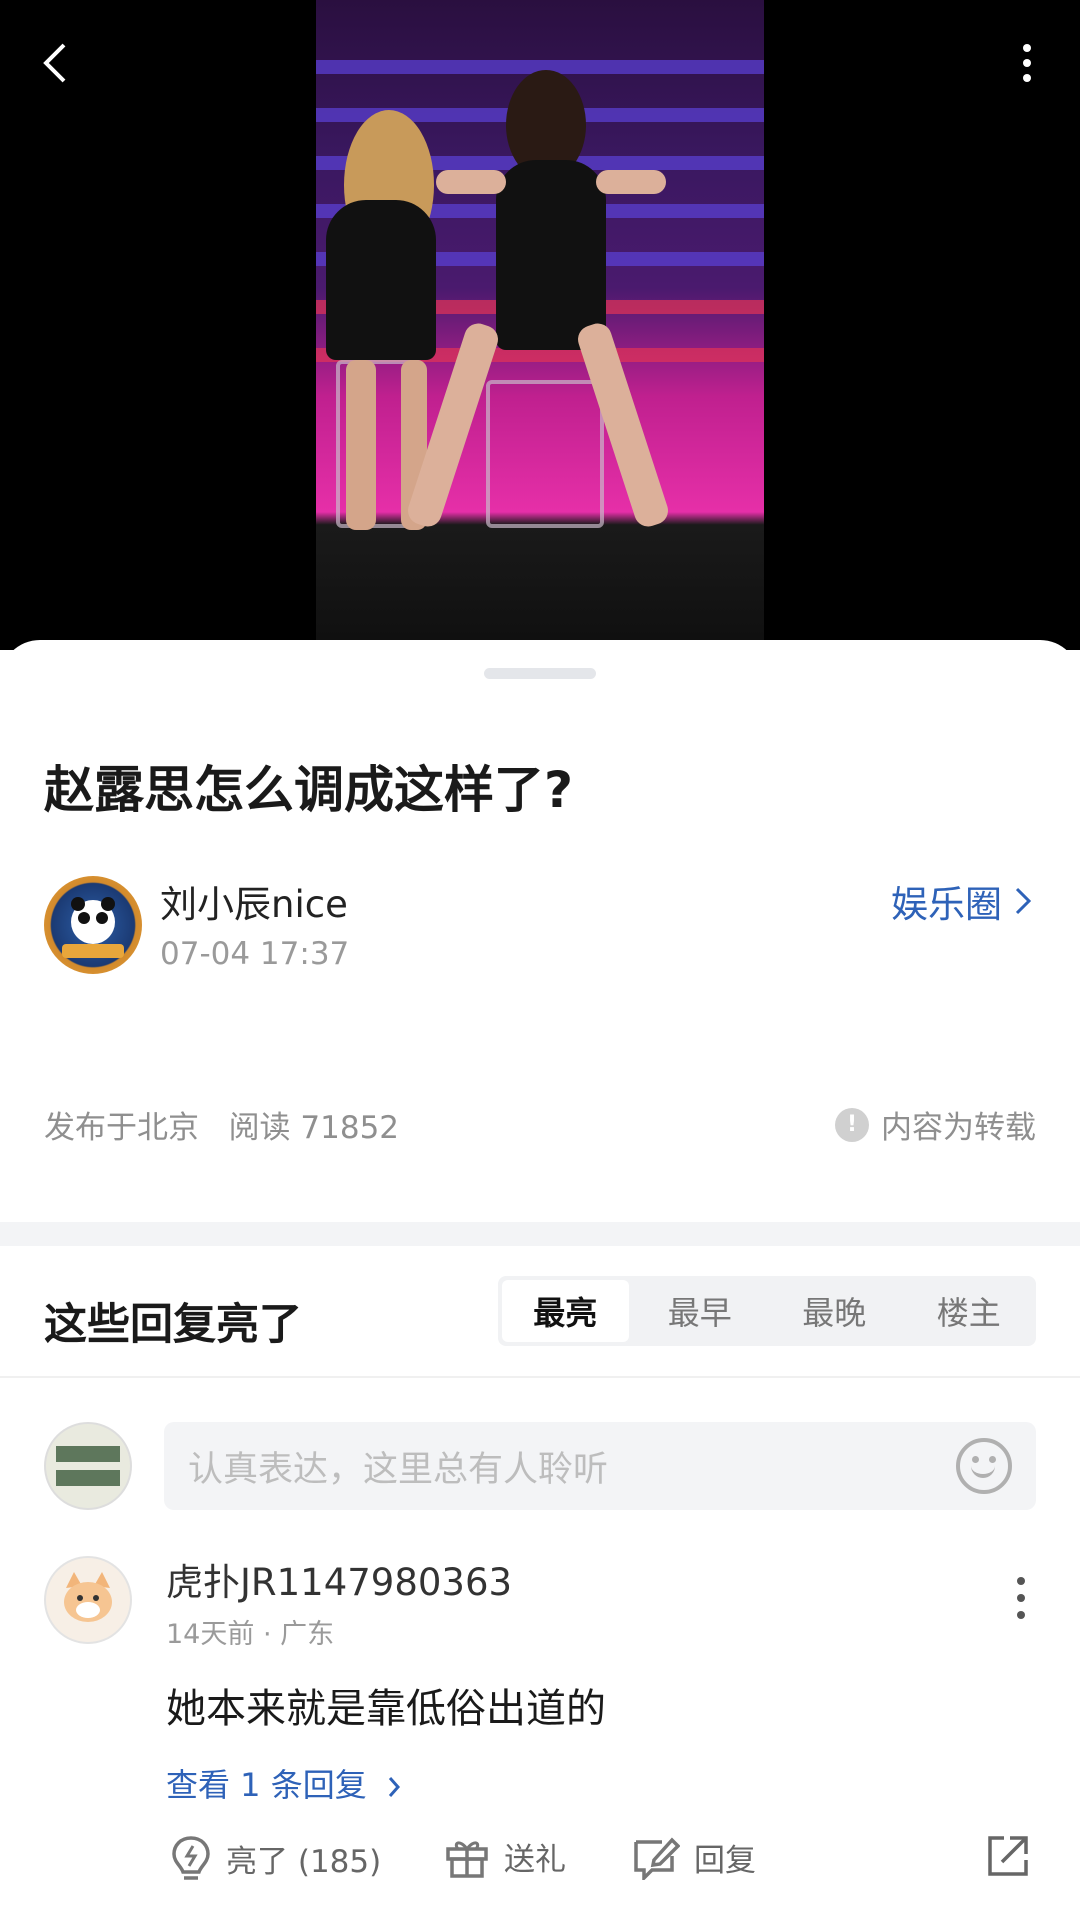 The image size is (1080, 1916). Describe the element at coordinates (1027, 63) in the screenshot. I see `more-options-icon` at that location.